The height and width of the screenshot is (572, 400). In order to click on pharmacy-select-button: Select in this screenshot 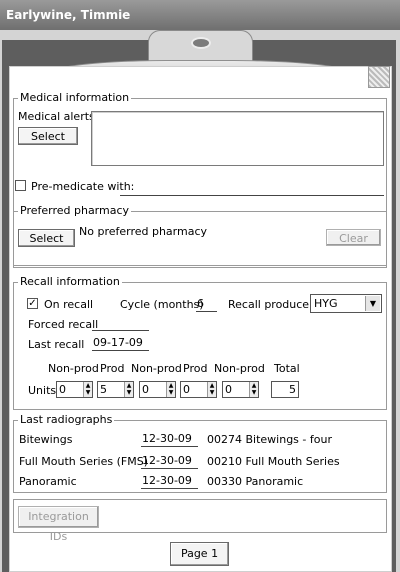, I will do `click(46, 238)`.